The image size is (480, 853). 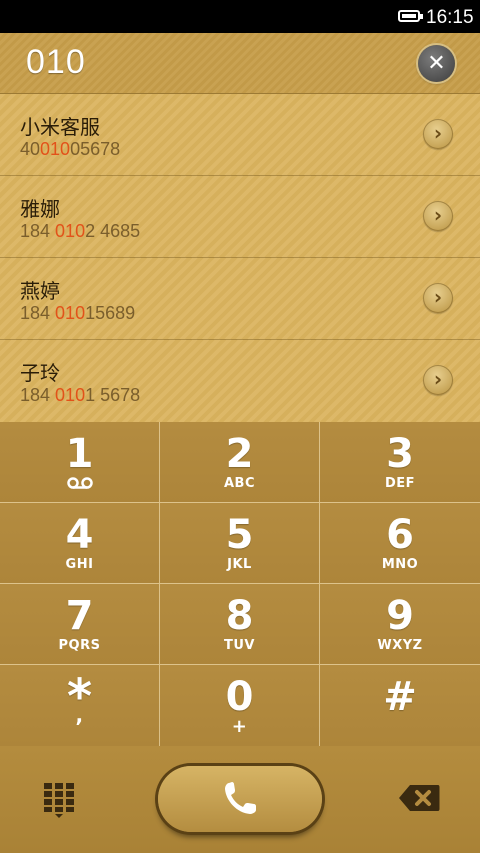 What do you see at coordinates (410, 16) in the screenshot?
I see `battery-icon` at bounding box center [410, 16].